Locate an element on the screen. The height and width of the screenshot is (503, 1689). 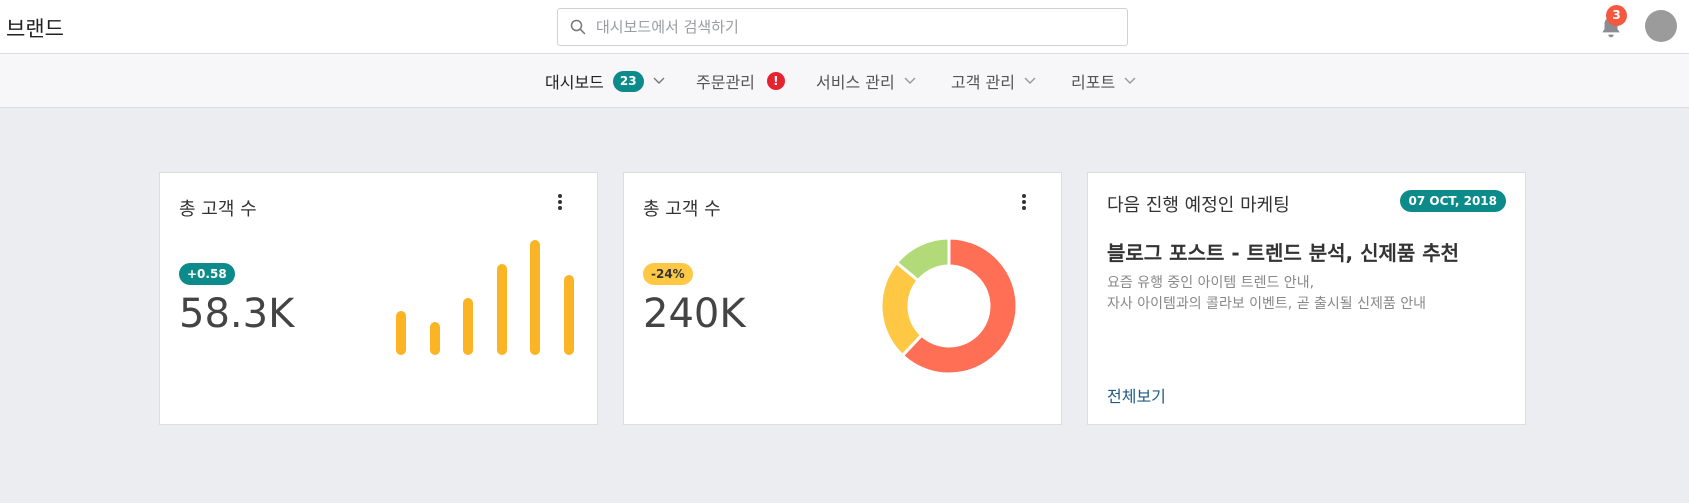
nav-item-dashboard: 대시보드 23 is located at coordinates (605, 81).